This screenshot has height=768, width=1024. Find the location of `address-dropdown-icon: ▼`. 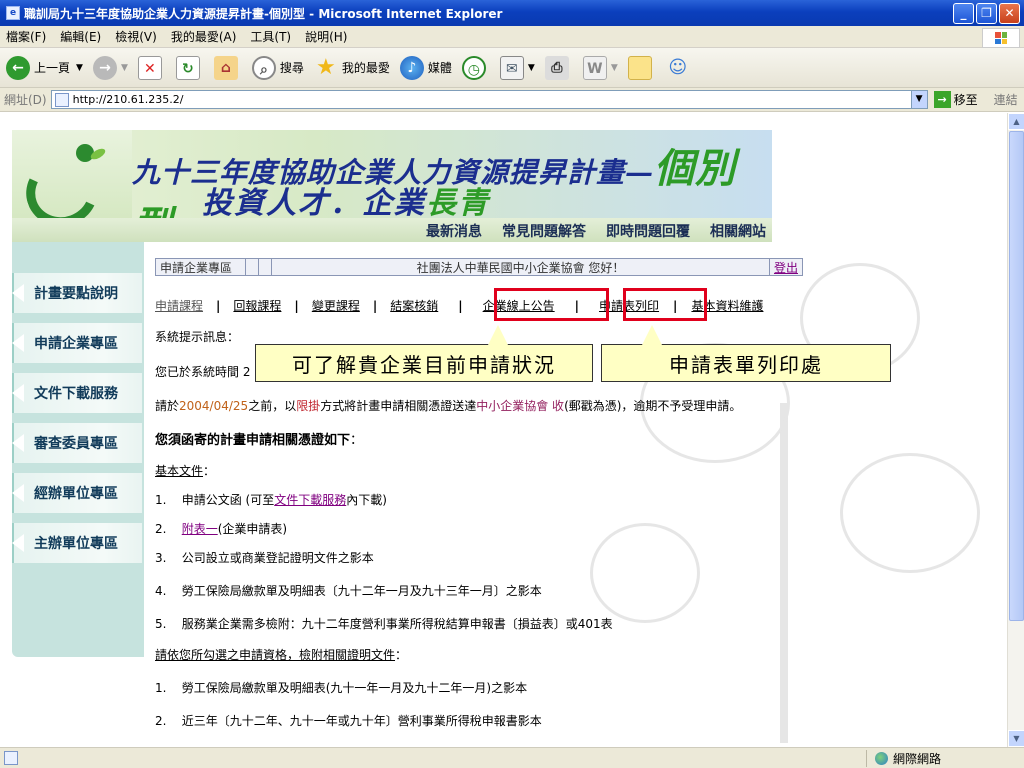

address-dropdown-icon: ▼ is located at coordinates (918, 99).